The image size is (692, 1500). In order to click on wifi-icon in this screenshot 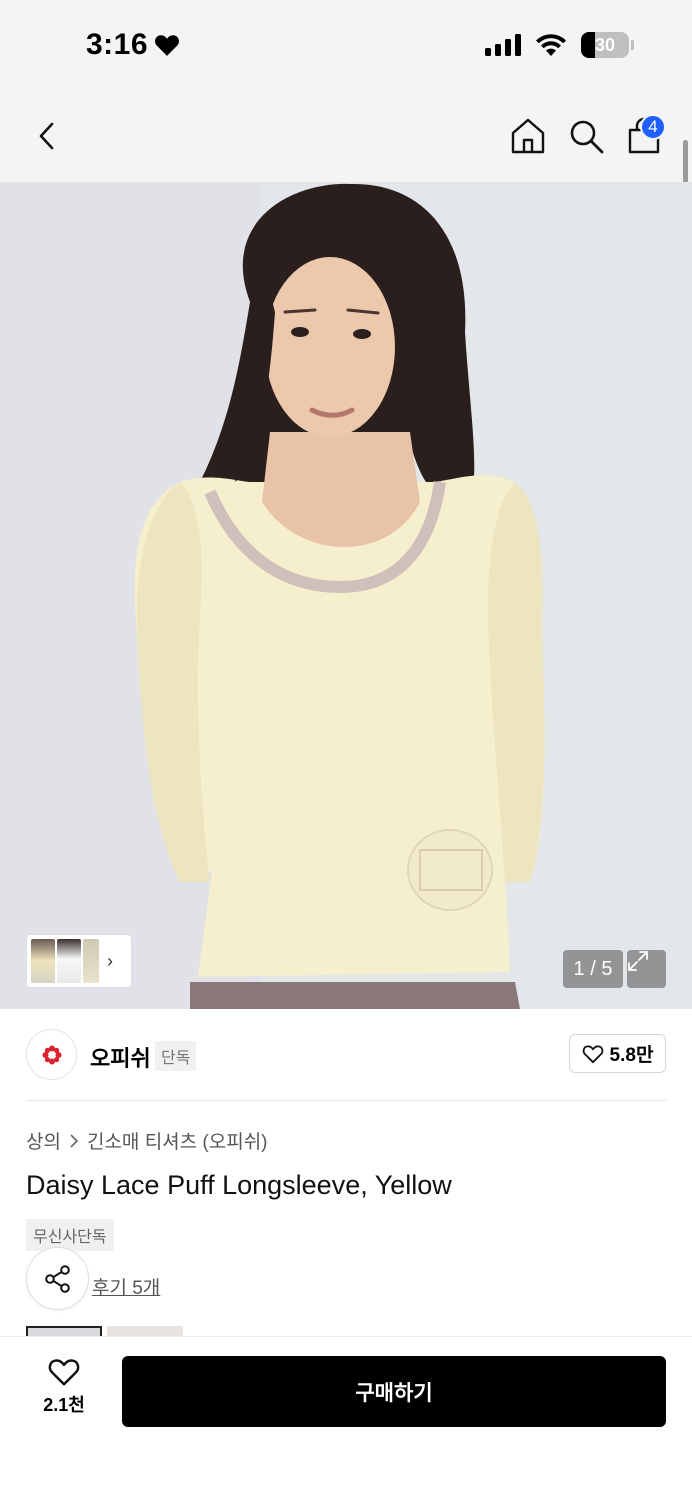, I will do `click(551, 45)`.